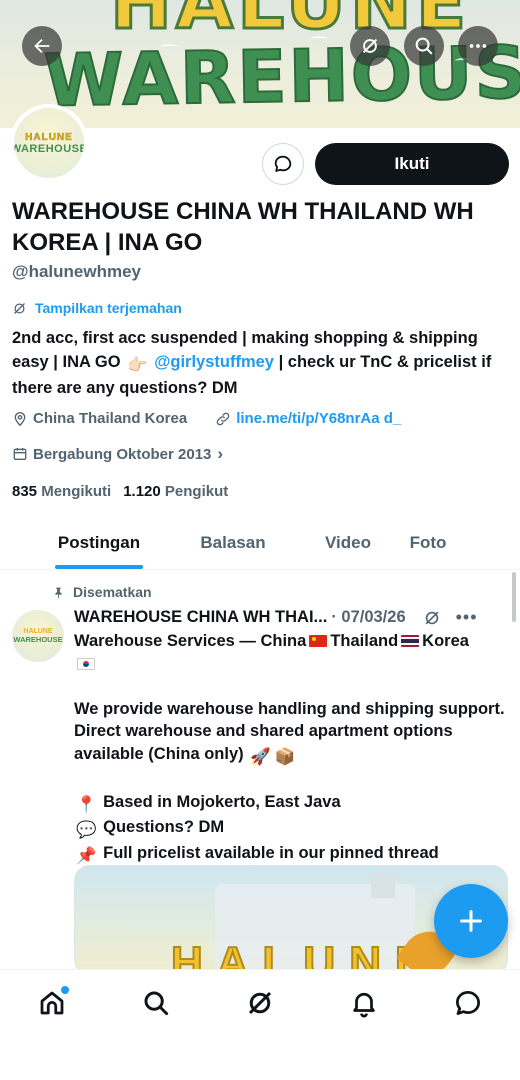 The height and width of the screenshot is (1080, 520). I want to click on more-icon, so click(478, 46).